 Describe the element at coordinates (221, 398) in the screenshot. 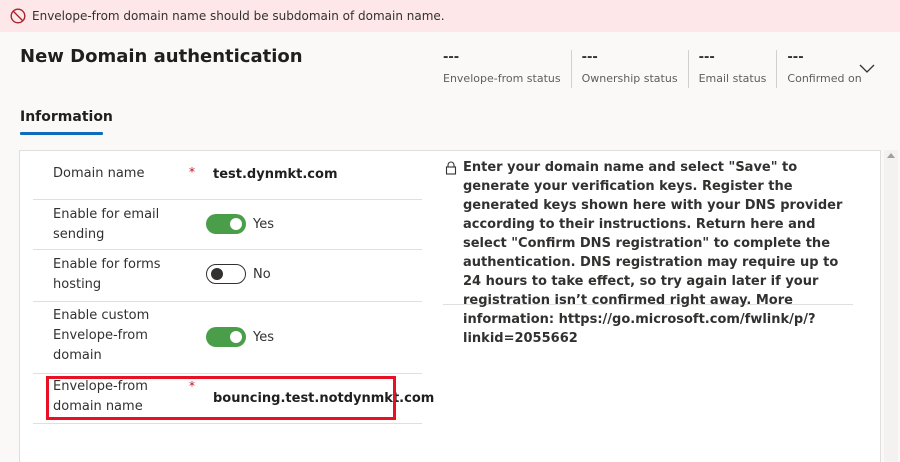

I see `error-highlight-box` at that location.